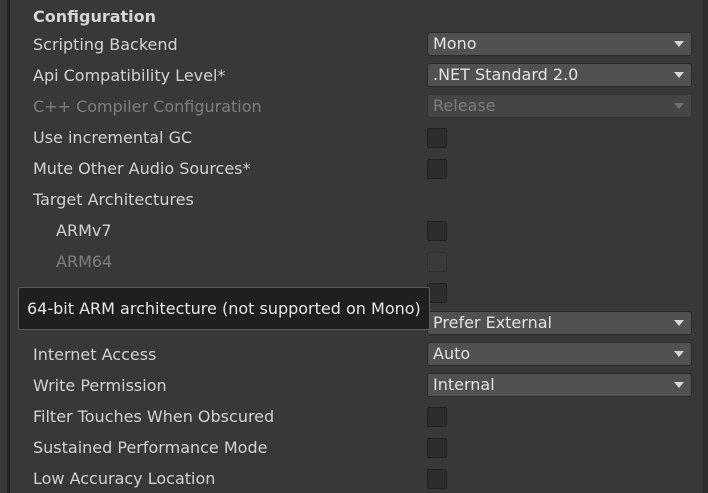  What do you see at coordinates (559, 385) in the screenshot?
I see `write-permission-dropdown: Internal` at bounding box center [559, 385].